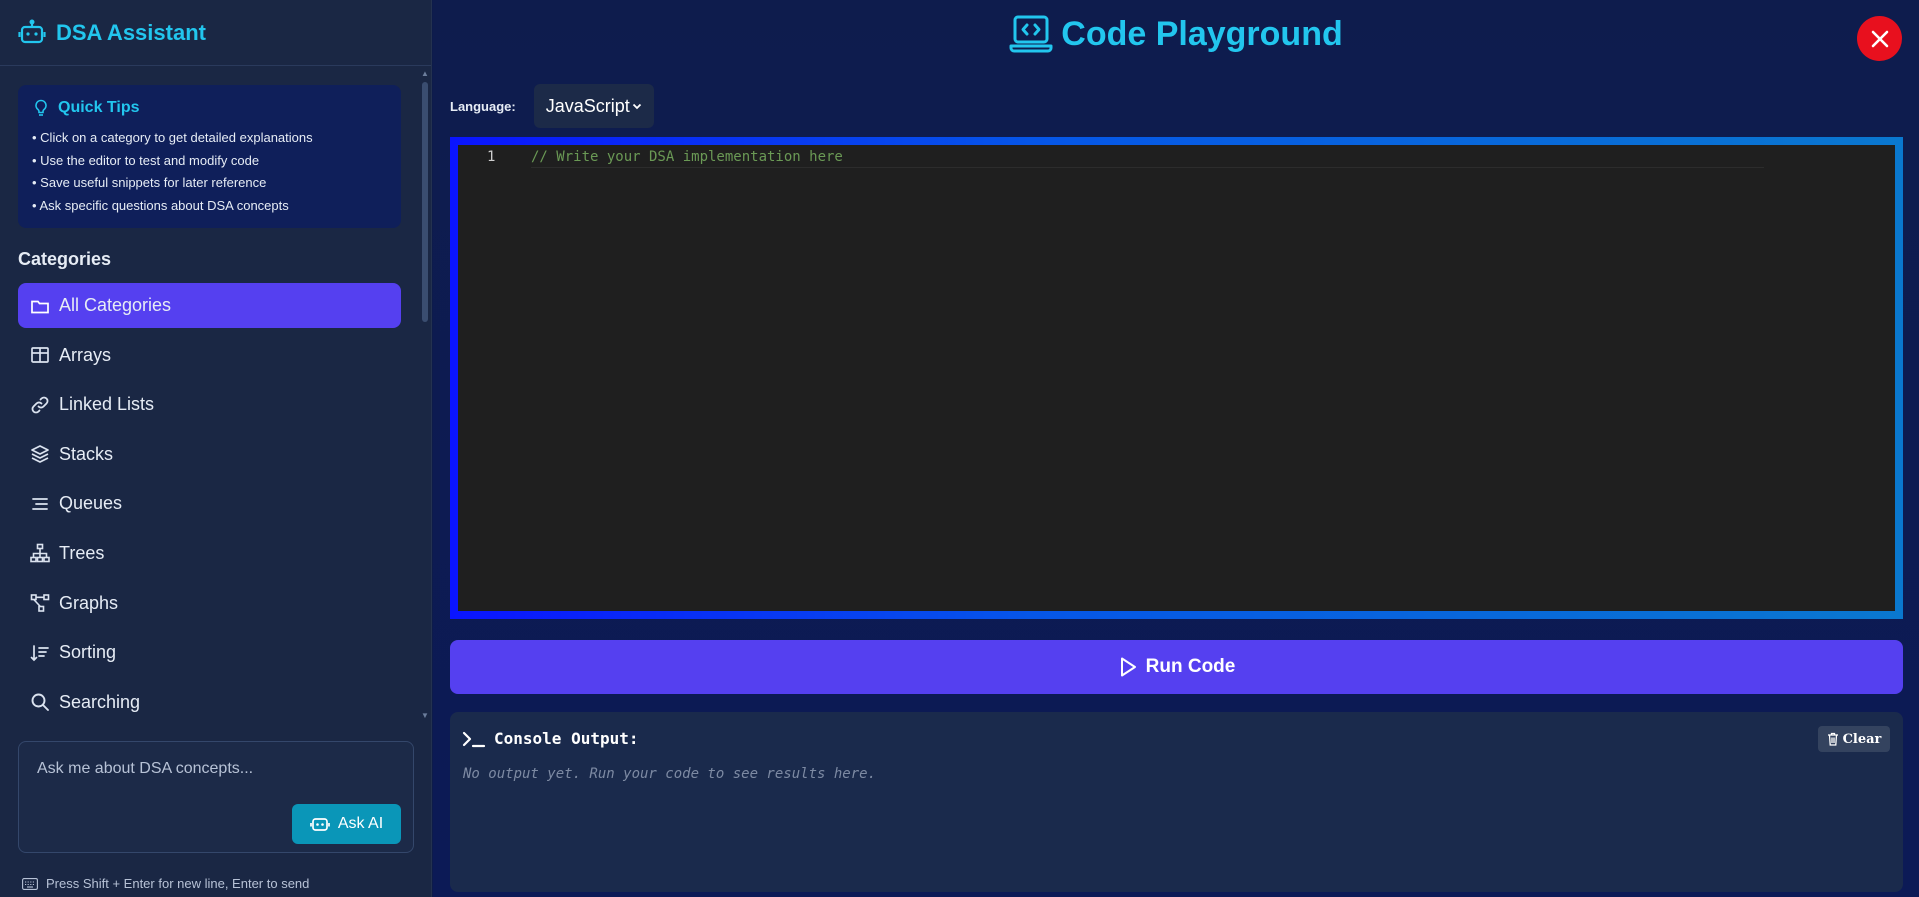 The height and width of the screenshot is (897, 1919). Describe the element at coordinates (209, 652) in the screenshot. I see `category-sorting: Sorting` at that location.